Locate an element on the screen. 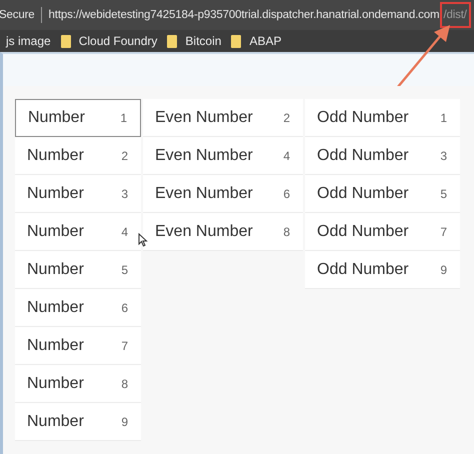 The width and height of the screenshot is (474, 454). bookmark-link: Bitcoin is located at coordinates (194, 41).